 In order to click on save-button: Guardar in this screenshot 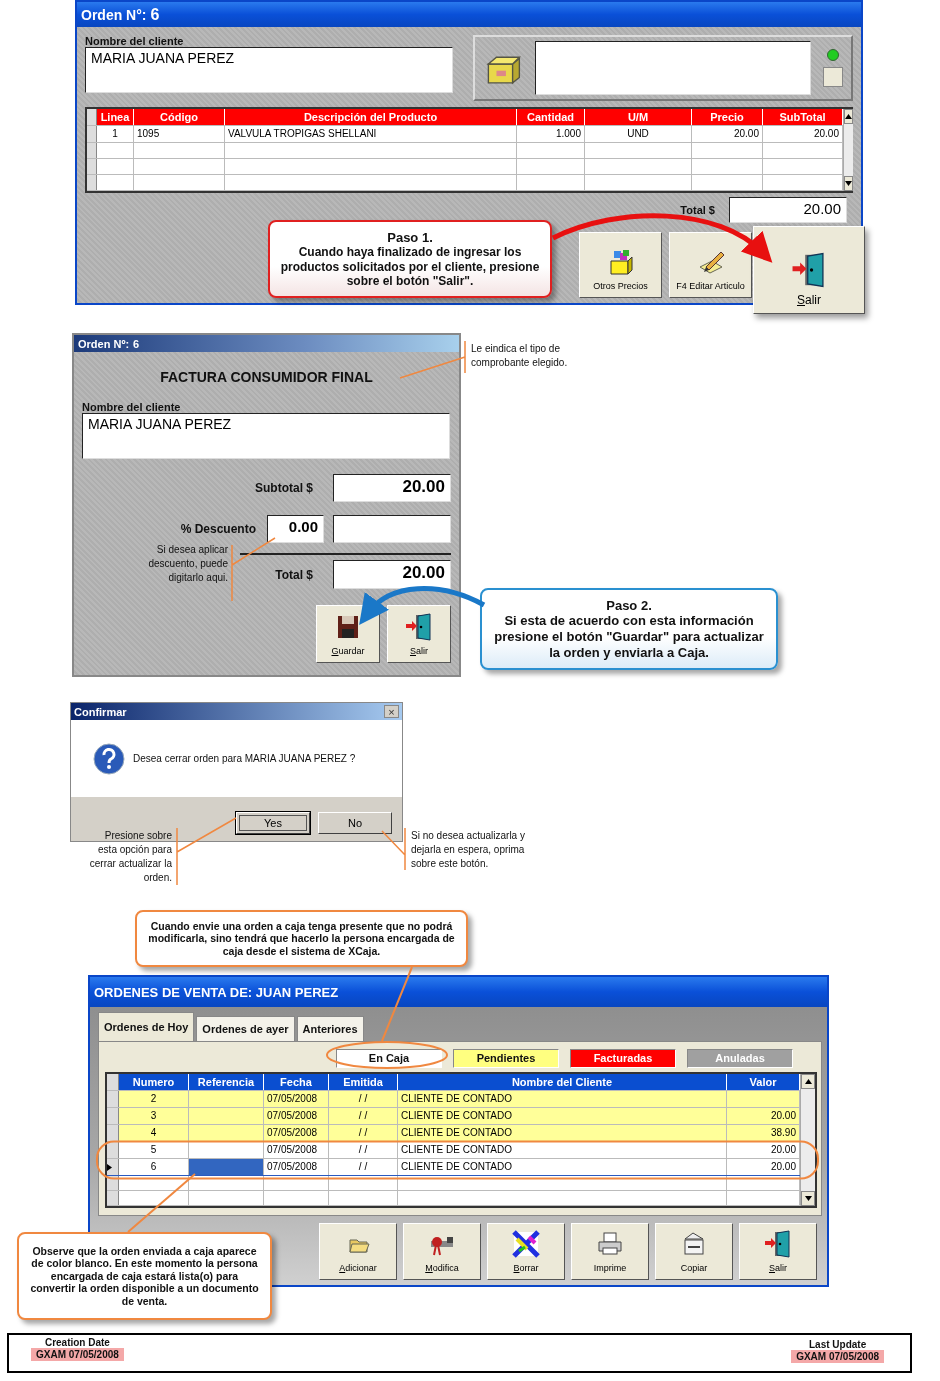, I will do `click(348, 634)`.